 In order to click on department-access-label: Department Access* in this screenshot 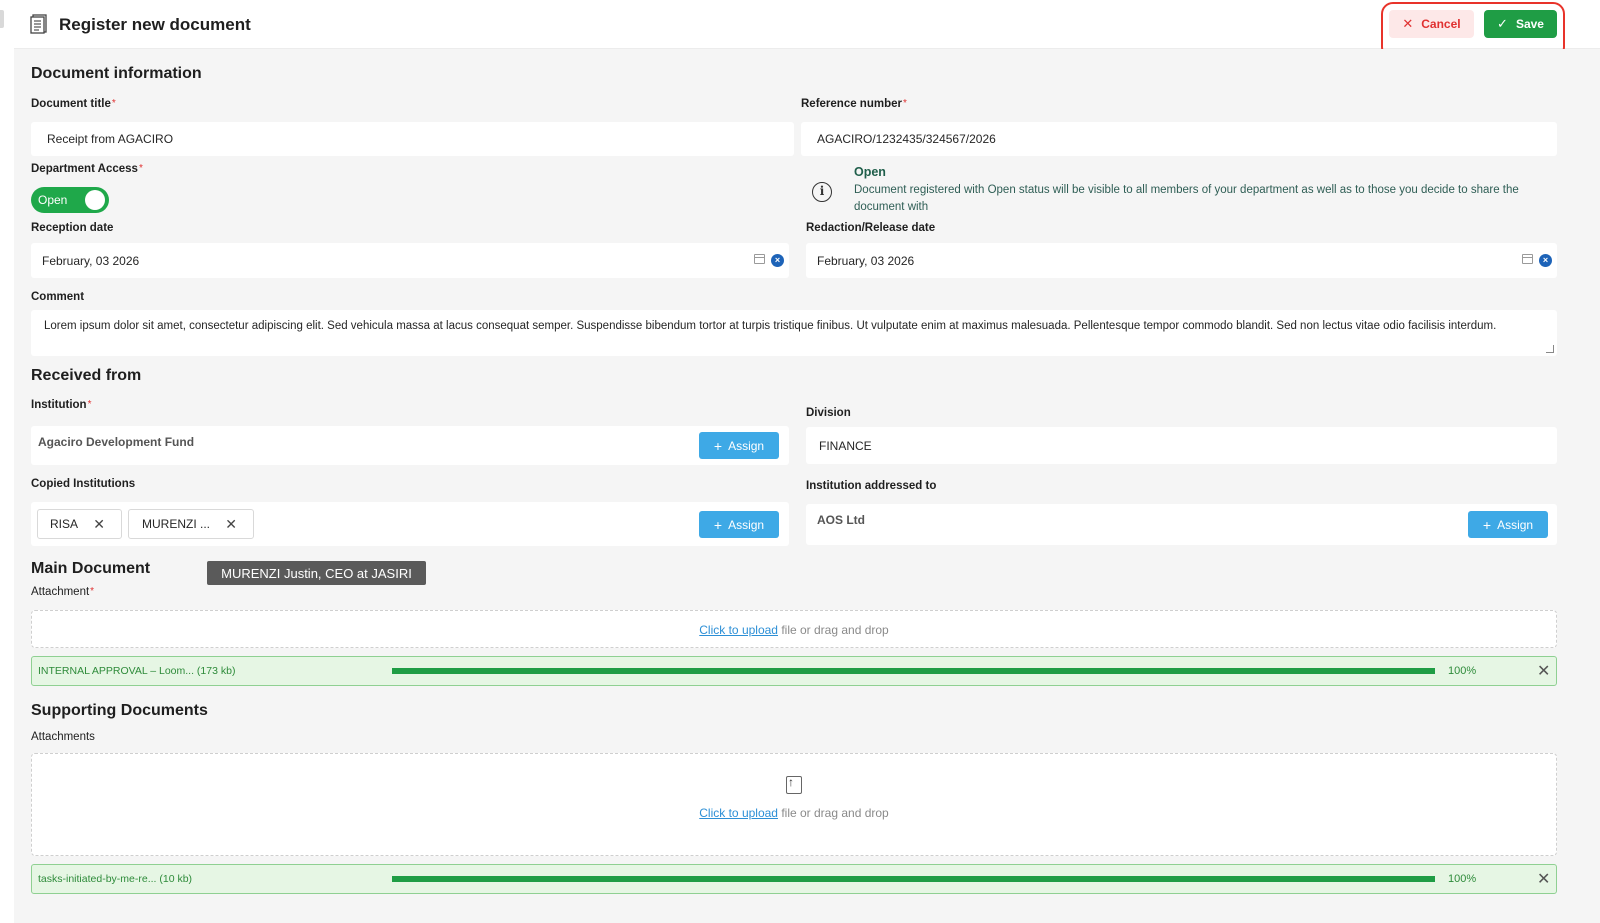, I will do `click(87, 169)`.